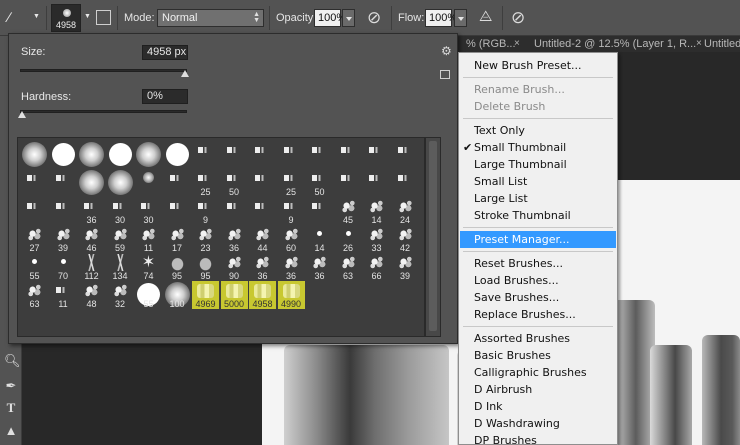 Image resolution: width=740 pixels, height=445 pixels. What do you see at coordinates (91, 267) in the screenshot?
I see `brush-preset-58: 112` at bounding box center [91, 267].